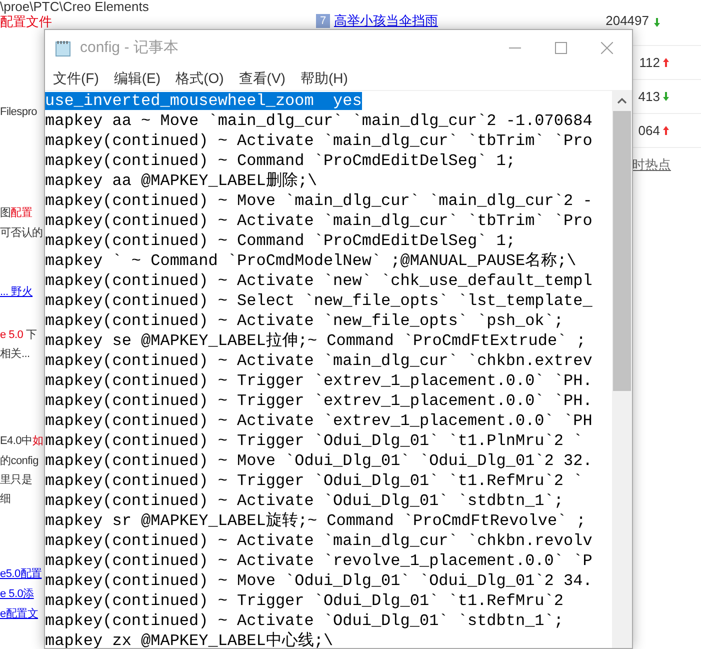 The height and width of the screenshot is (649, 701). What do you see at coordinates (318, 201) in the screenshot?
I see `text-line: mapkey(continued) ~ Move `main_dlg_cur` `main_dlg_cur`2 -` at bounding box center [318, 201].